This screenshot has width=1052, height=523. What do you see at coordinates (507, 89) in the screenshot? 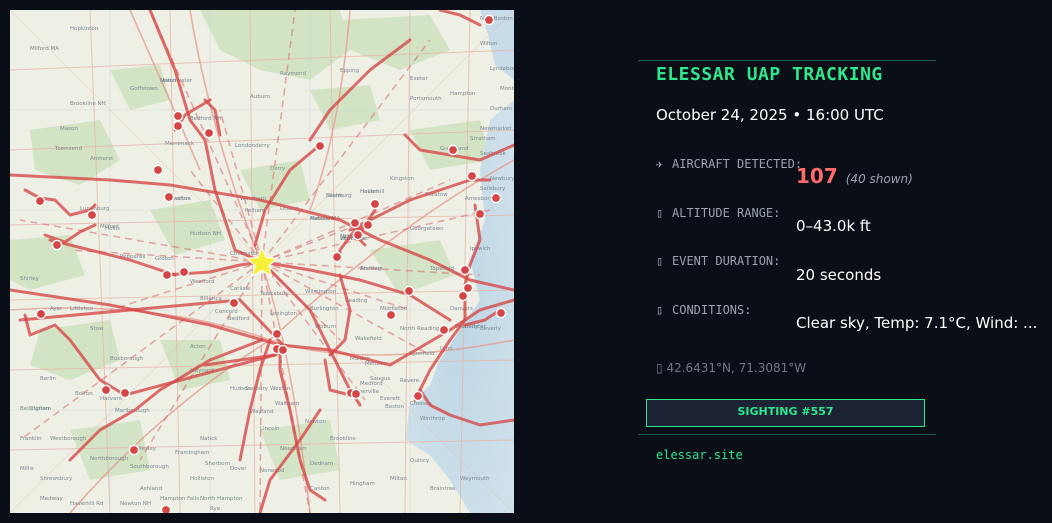
I see `map-place-label: Mont Vernon` at bounding box center [507, 89].